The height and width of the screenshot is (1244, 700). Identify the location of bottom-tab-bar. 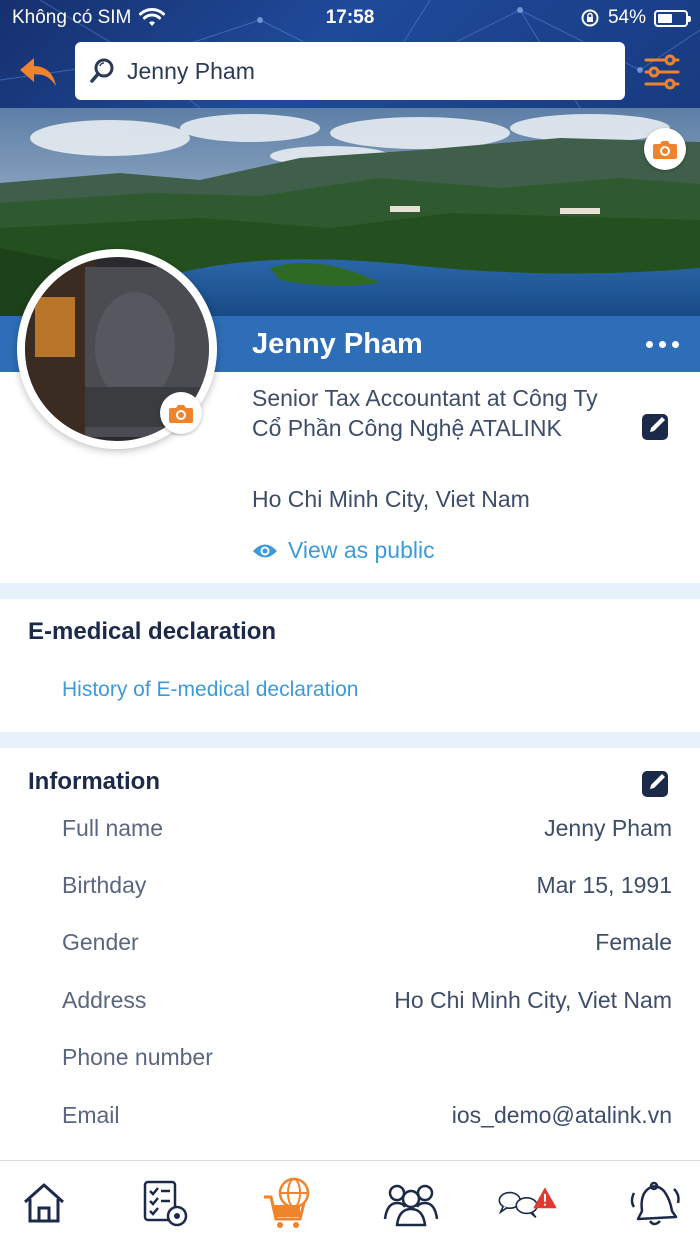
(350, 1202).